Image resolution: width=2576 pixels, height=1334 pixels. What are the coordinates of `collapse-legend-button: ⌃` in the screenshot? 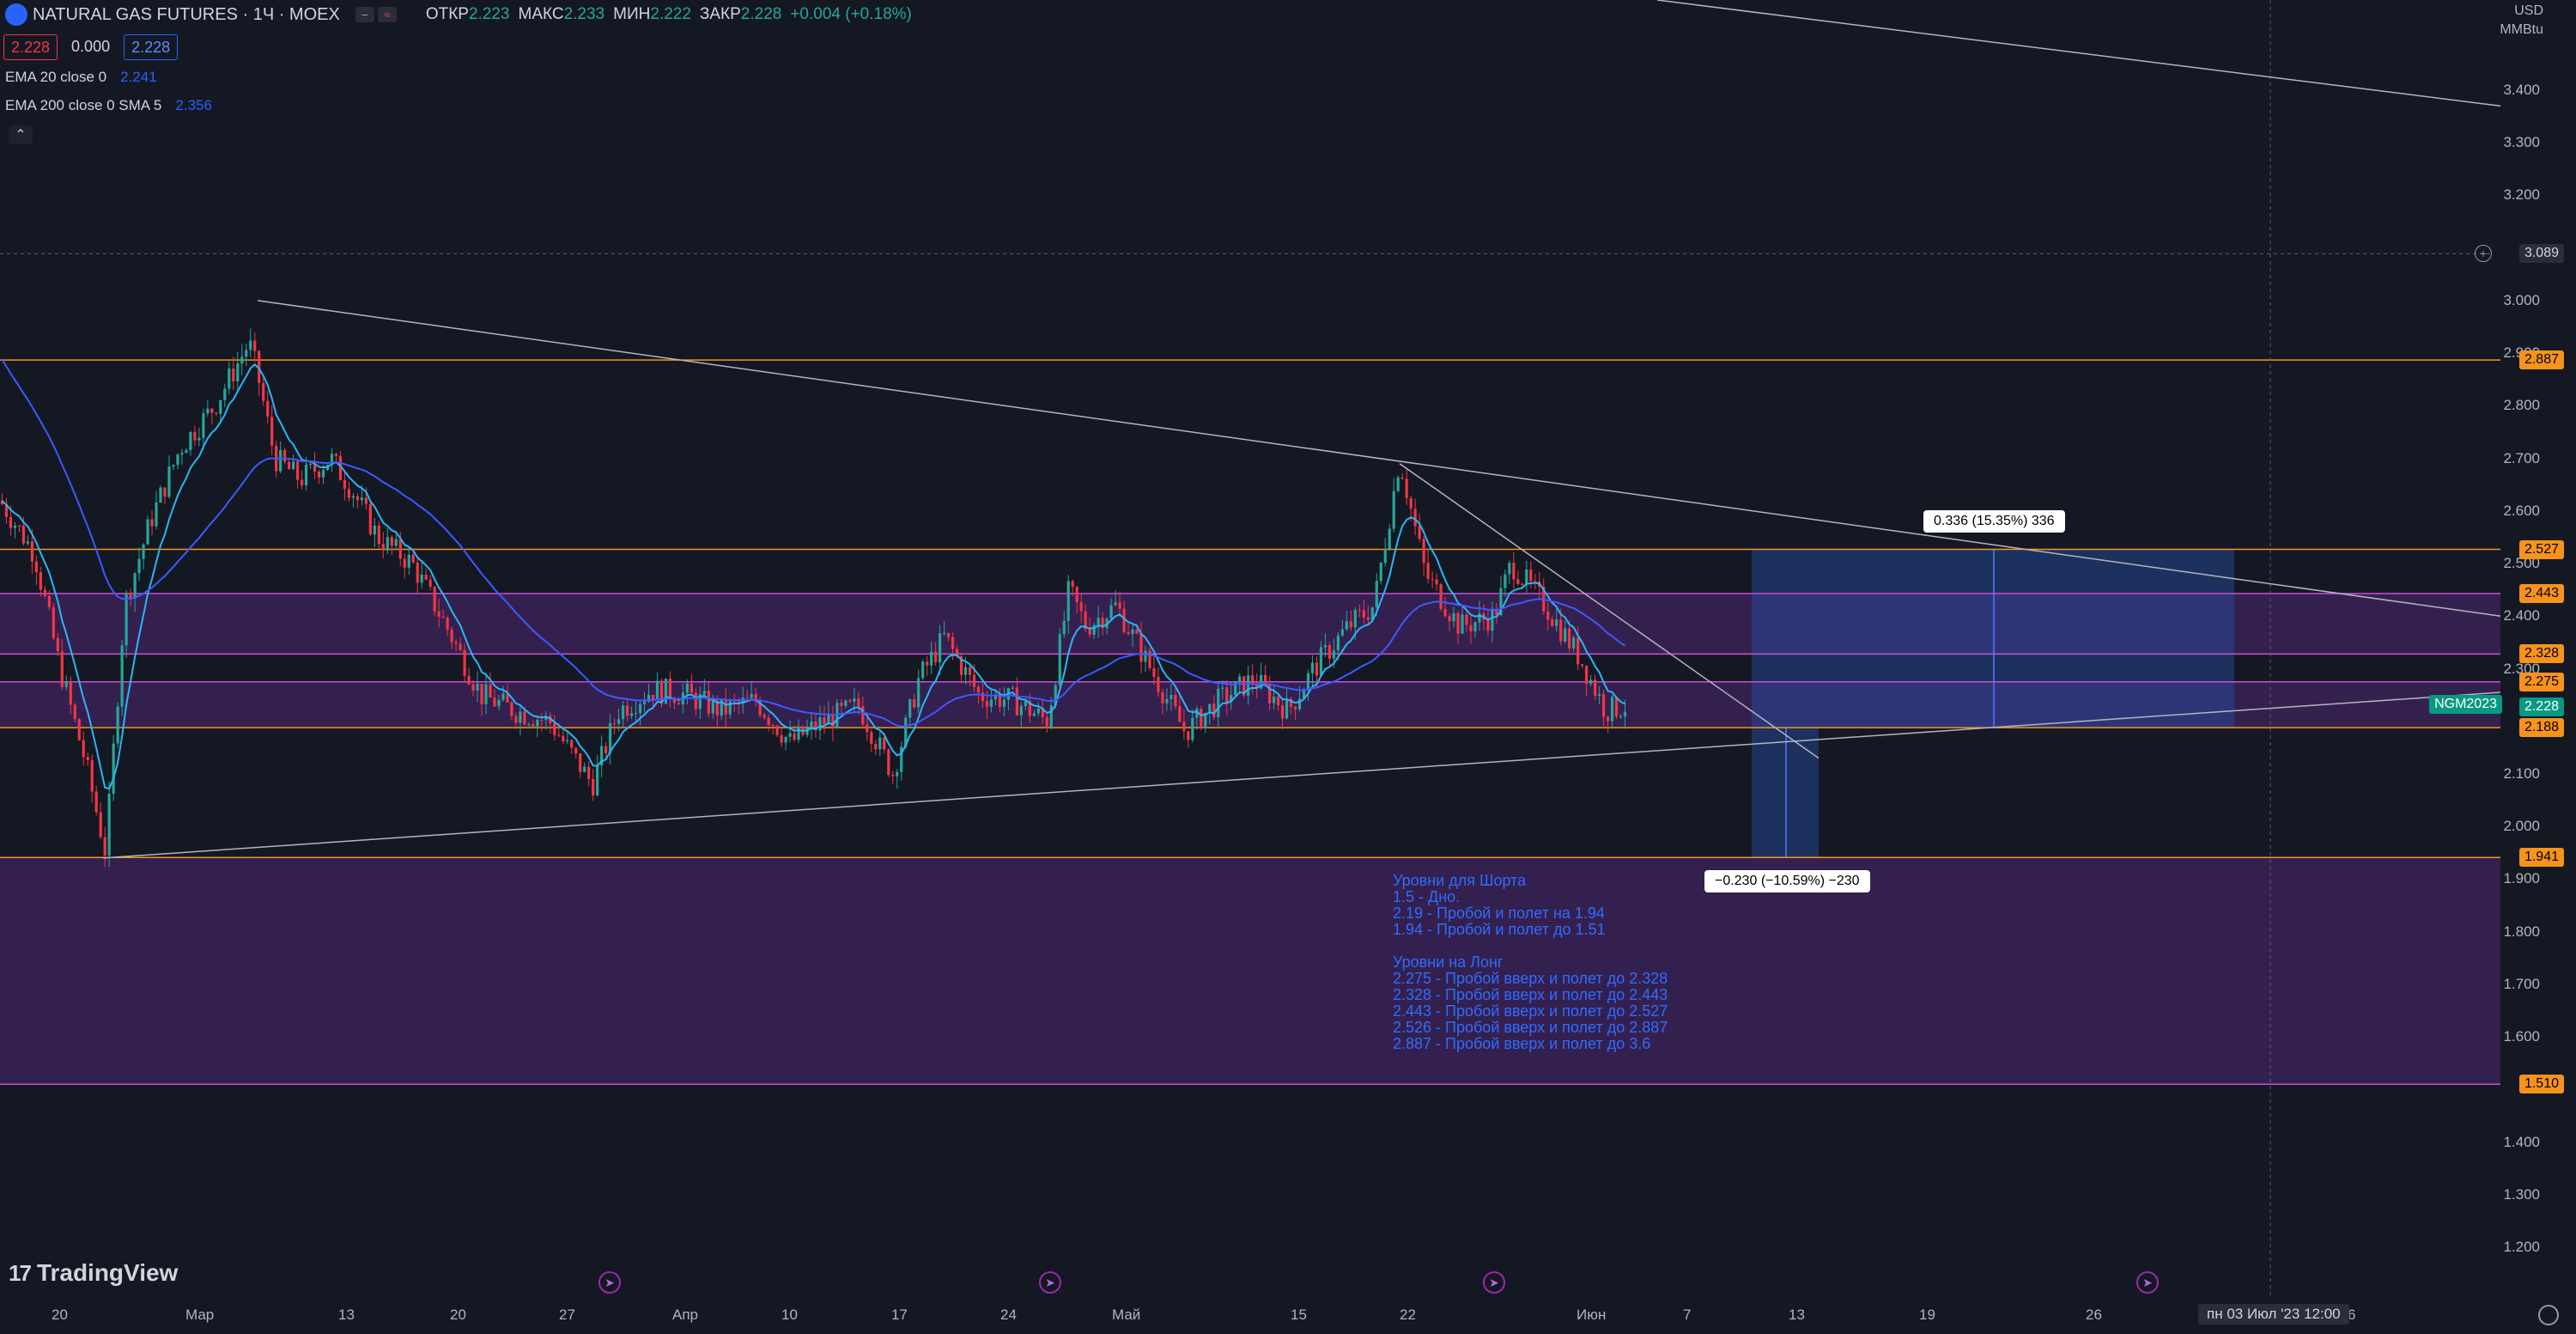 It's located at (21, 134).